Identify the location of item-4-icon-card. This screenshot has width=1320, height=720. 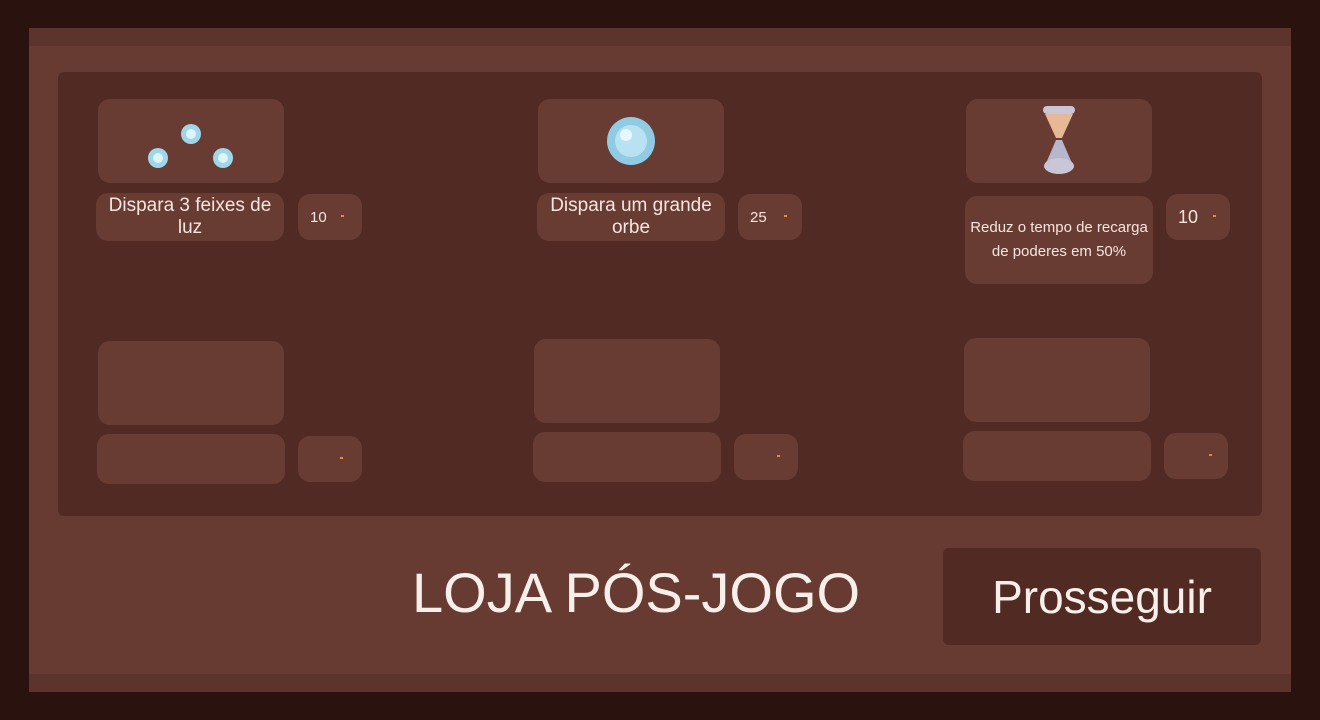
(191, 383).